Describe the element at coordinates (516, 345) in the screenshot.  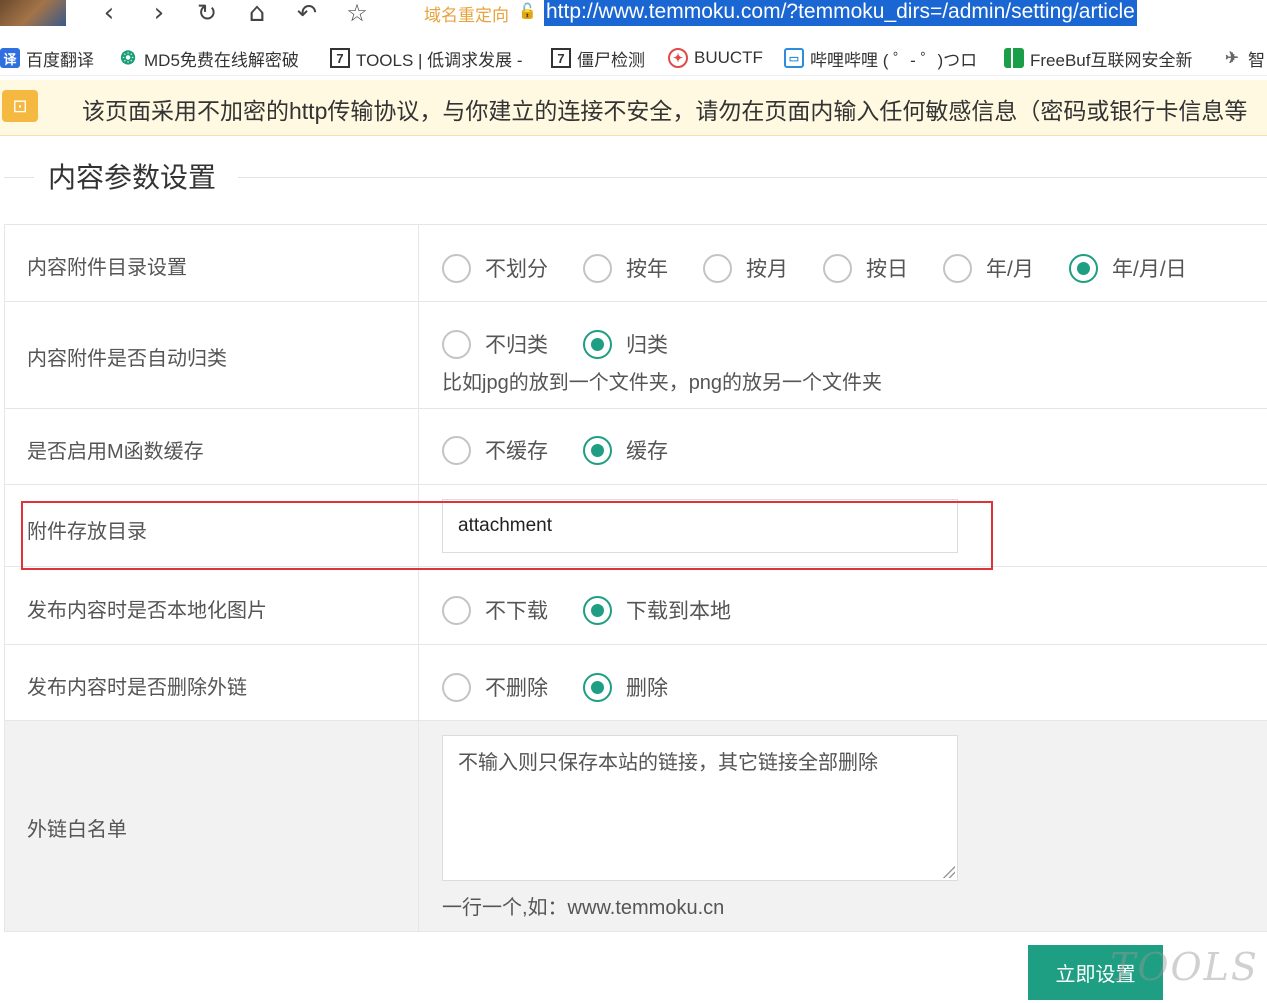
I see `option-label: 不归类` at that location.